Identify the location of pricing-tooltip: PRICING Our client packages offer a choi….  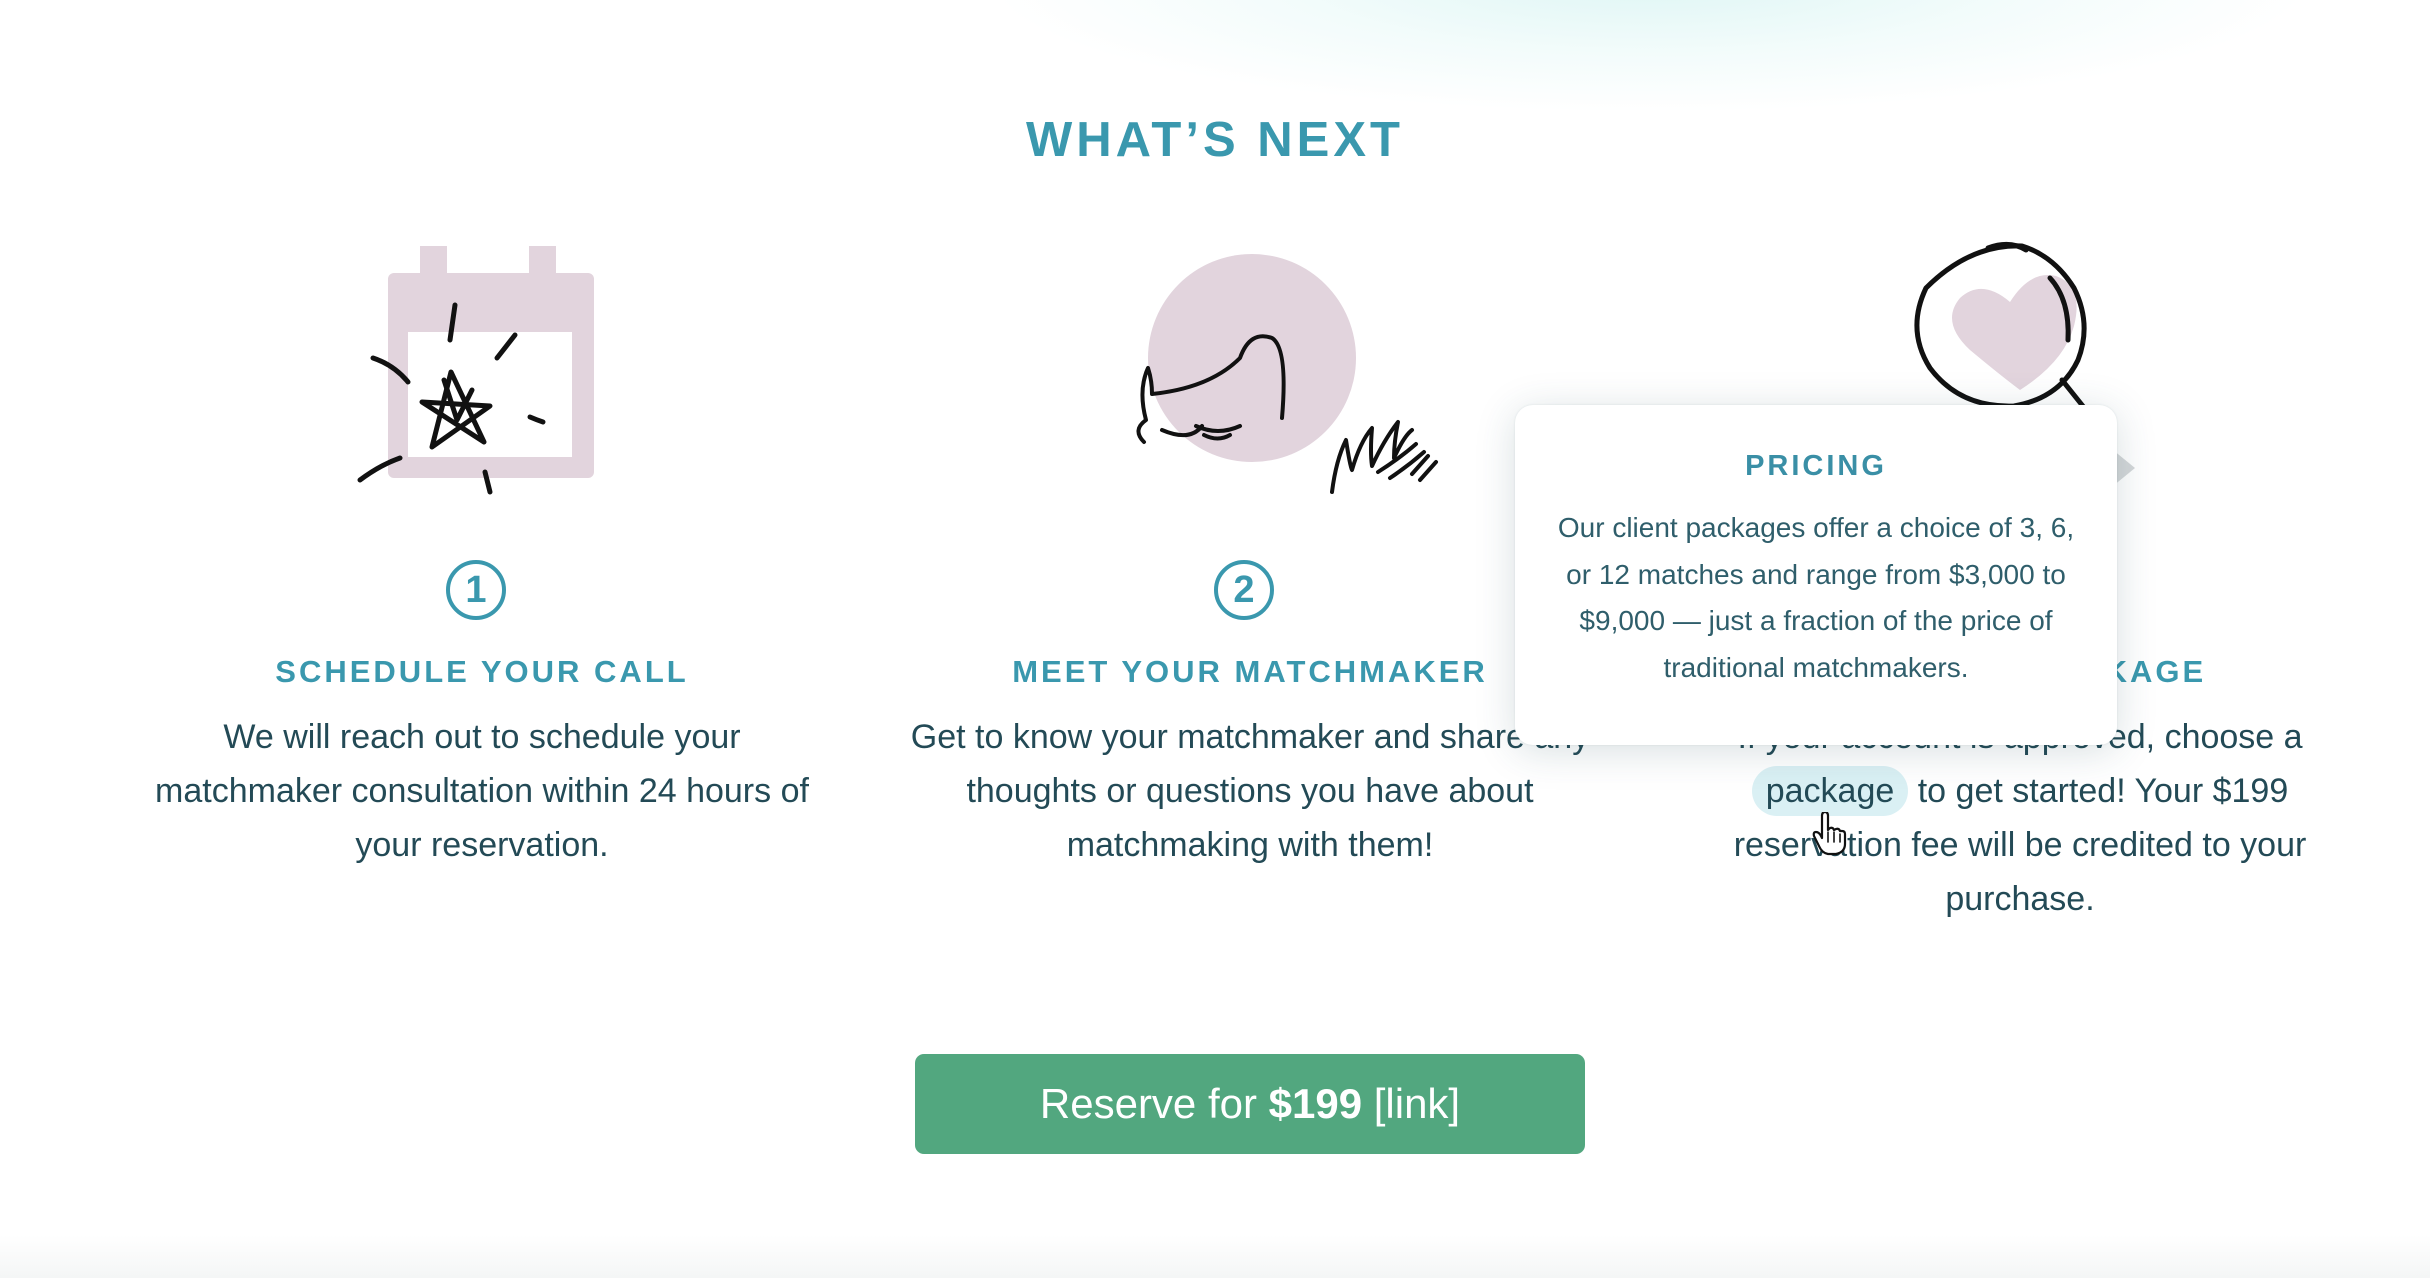
(1816, 575).